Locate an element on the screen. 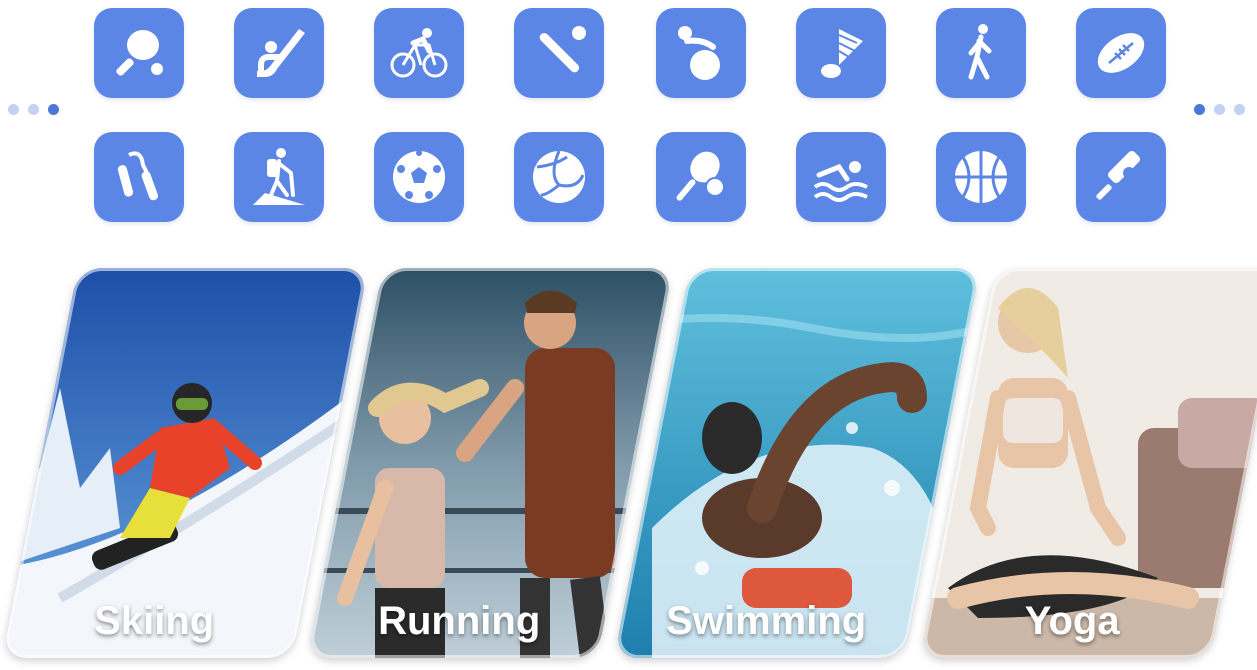  hockey-icon is located at coordinates (281, 53).